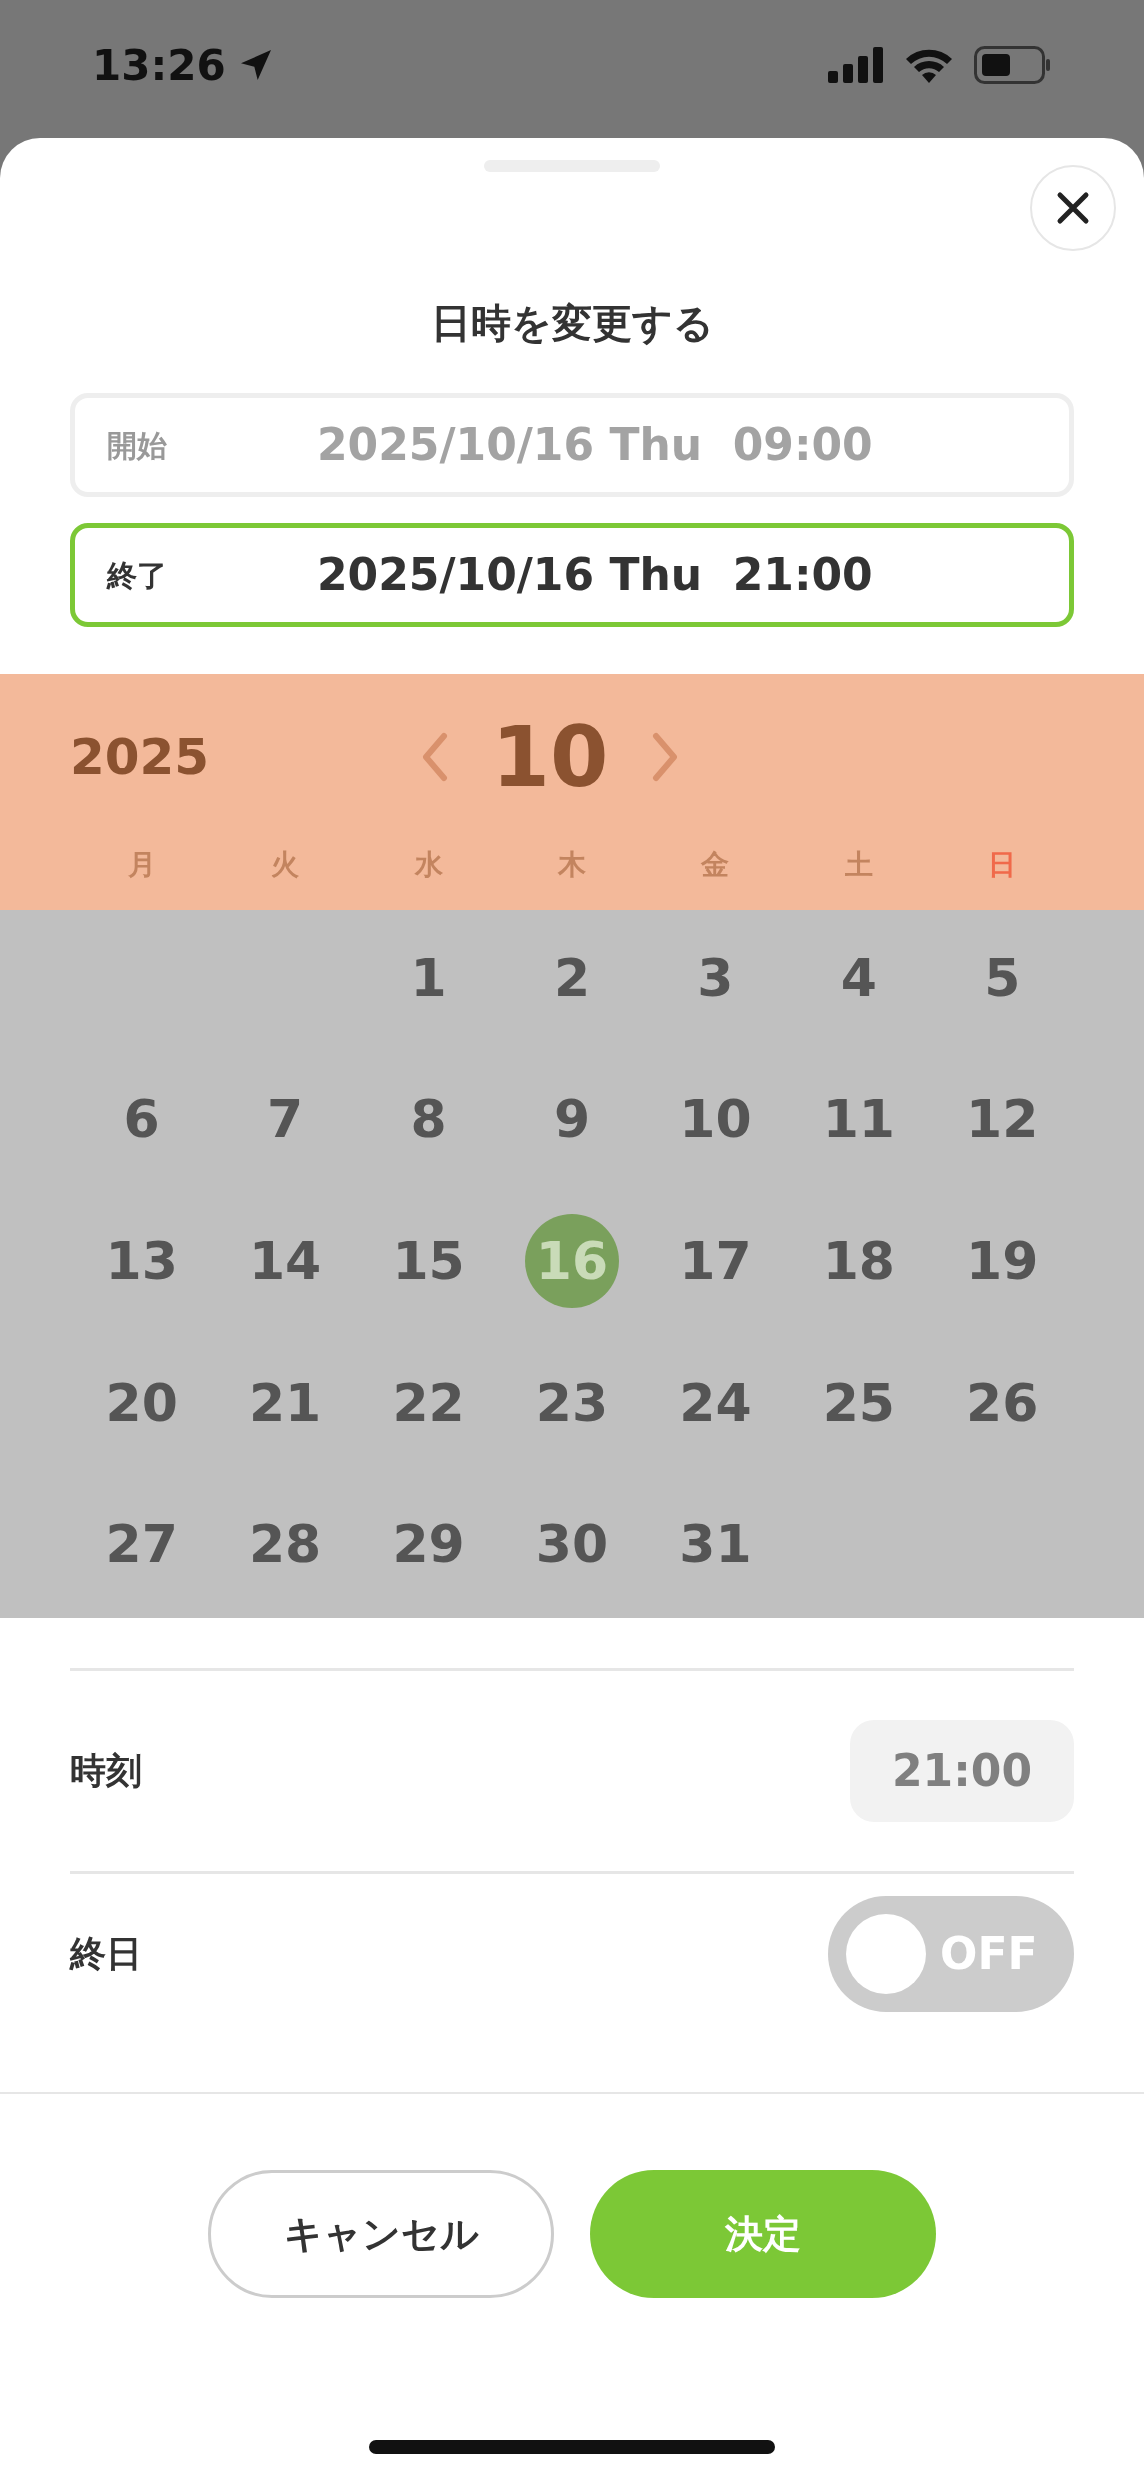 The height and width of the screenshot is (2475, 1144). Describe the element at coordinates (595, 445) in the screenshot. I see `field-value: 2025/10/16 Thu 09:00` at that location.